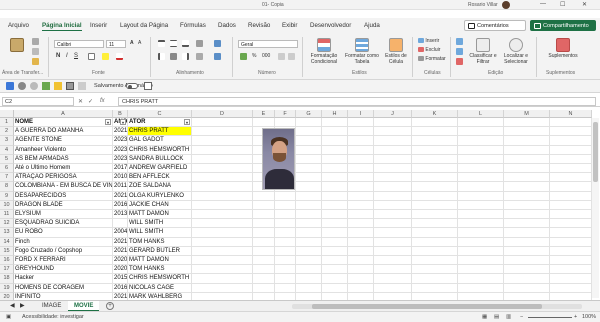 Image resolution: width=600 pixels, height=322 pixels. Describe the element at coordinates (7, 270) in the screenshot. I see `row-number: 17` at that location.